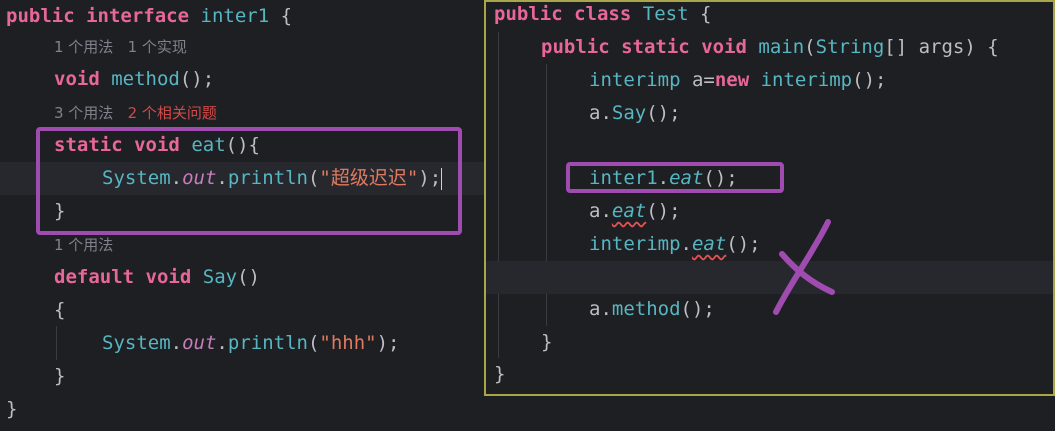  I want to click on class-name: System, so click(136, 343).